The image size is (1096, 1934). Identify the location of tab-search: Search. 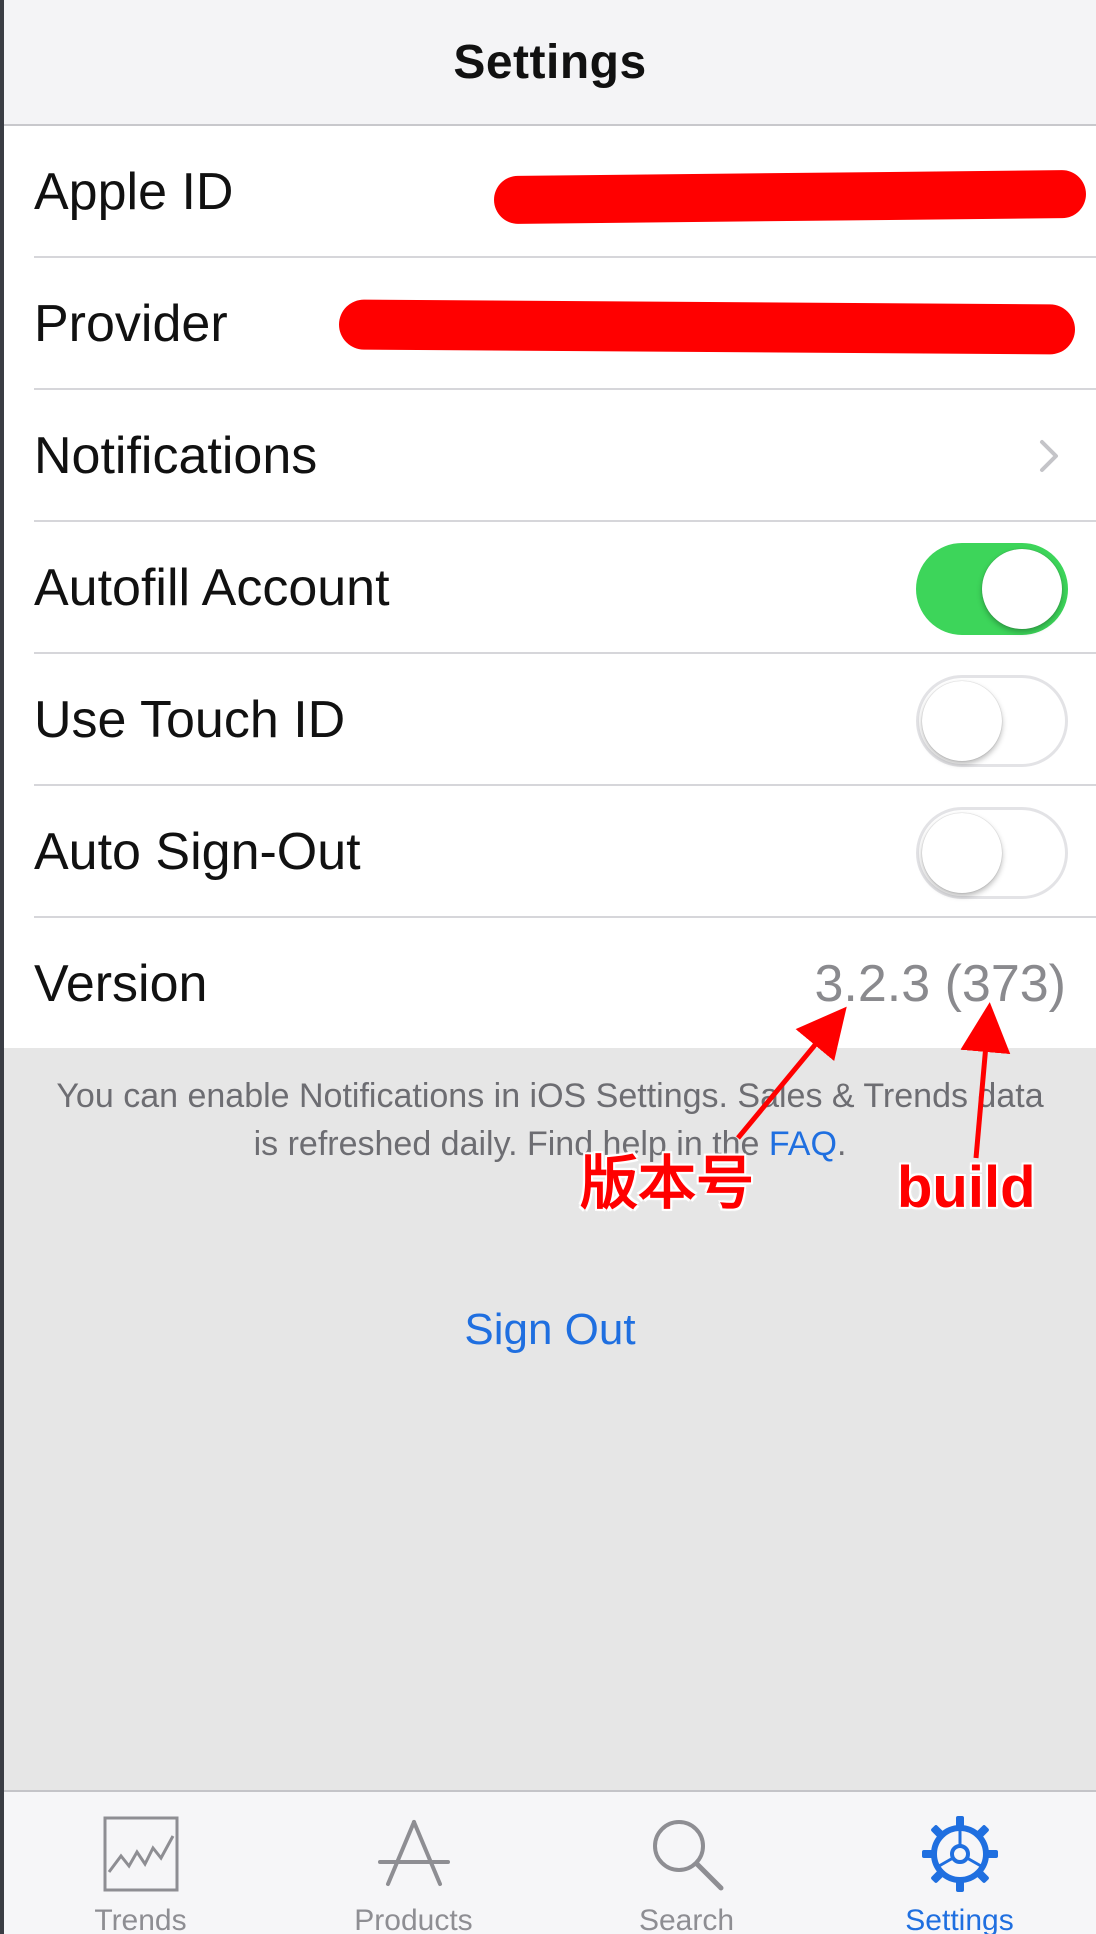
(686, 1863).